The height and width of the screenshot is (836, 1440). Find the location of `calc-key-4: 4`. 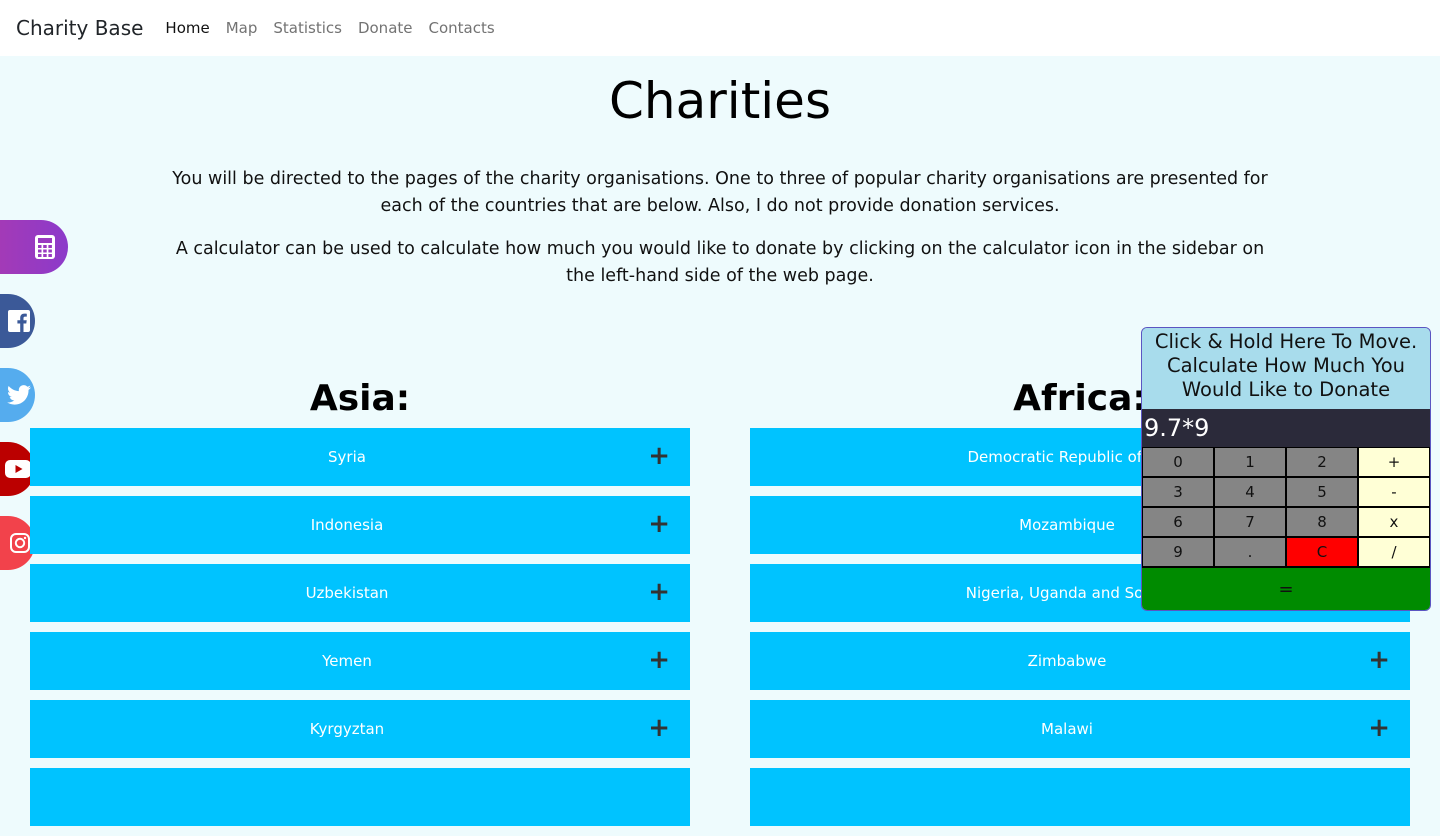

calc-key-4: 4 is located at coordinates (1250, 492).